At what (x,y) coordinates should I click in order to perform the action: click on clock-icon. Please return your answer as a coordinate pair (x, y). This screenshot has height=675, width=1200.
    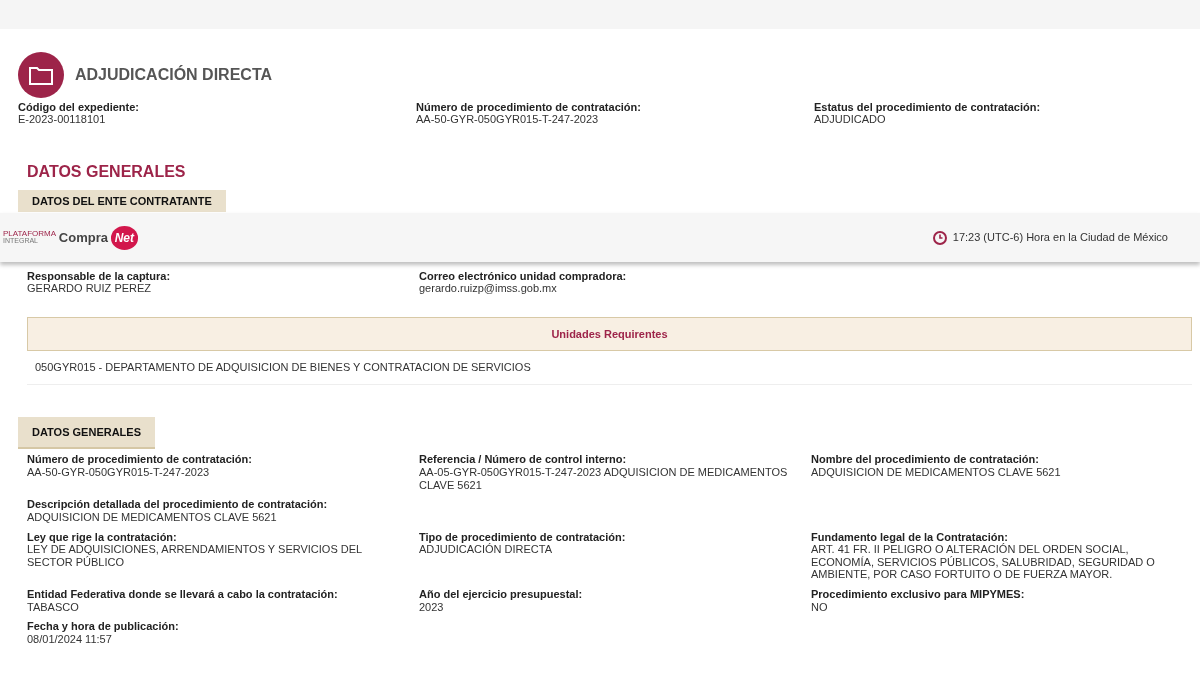
    Looking at the image, I should click on (940, 237).